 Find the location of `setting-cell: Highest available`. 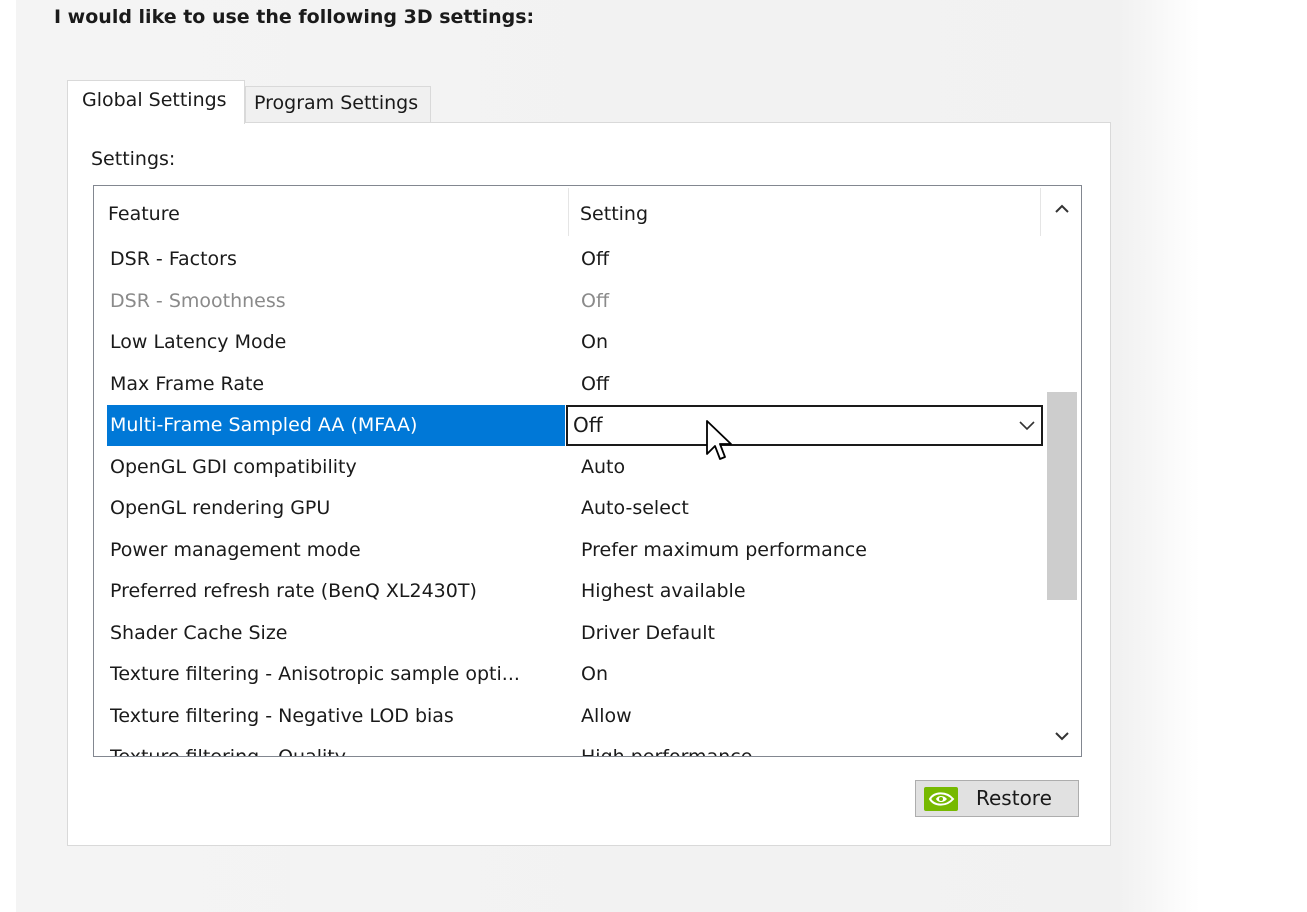

setting-cell: Highest available is located at coordinates (663, 591).